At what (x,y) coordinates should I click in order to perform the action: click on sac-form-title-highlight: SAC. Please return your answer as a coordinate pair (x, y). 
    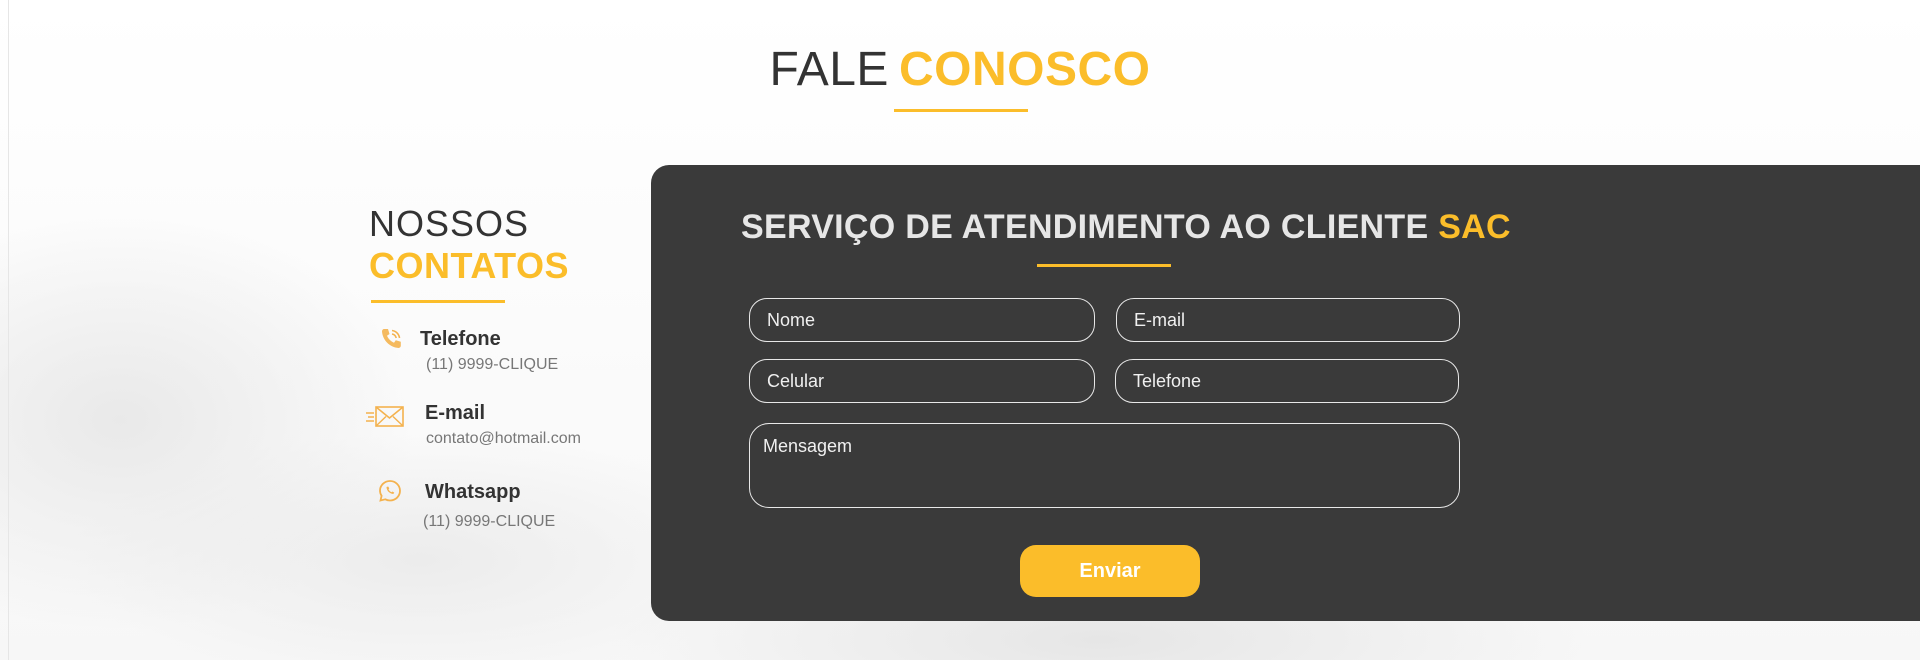
    Looking at the image, I should click on (1474, 227).